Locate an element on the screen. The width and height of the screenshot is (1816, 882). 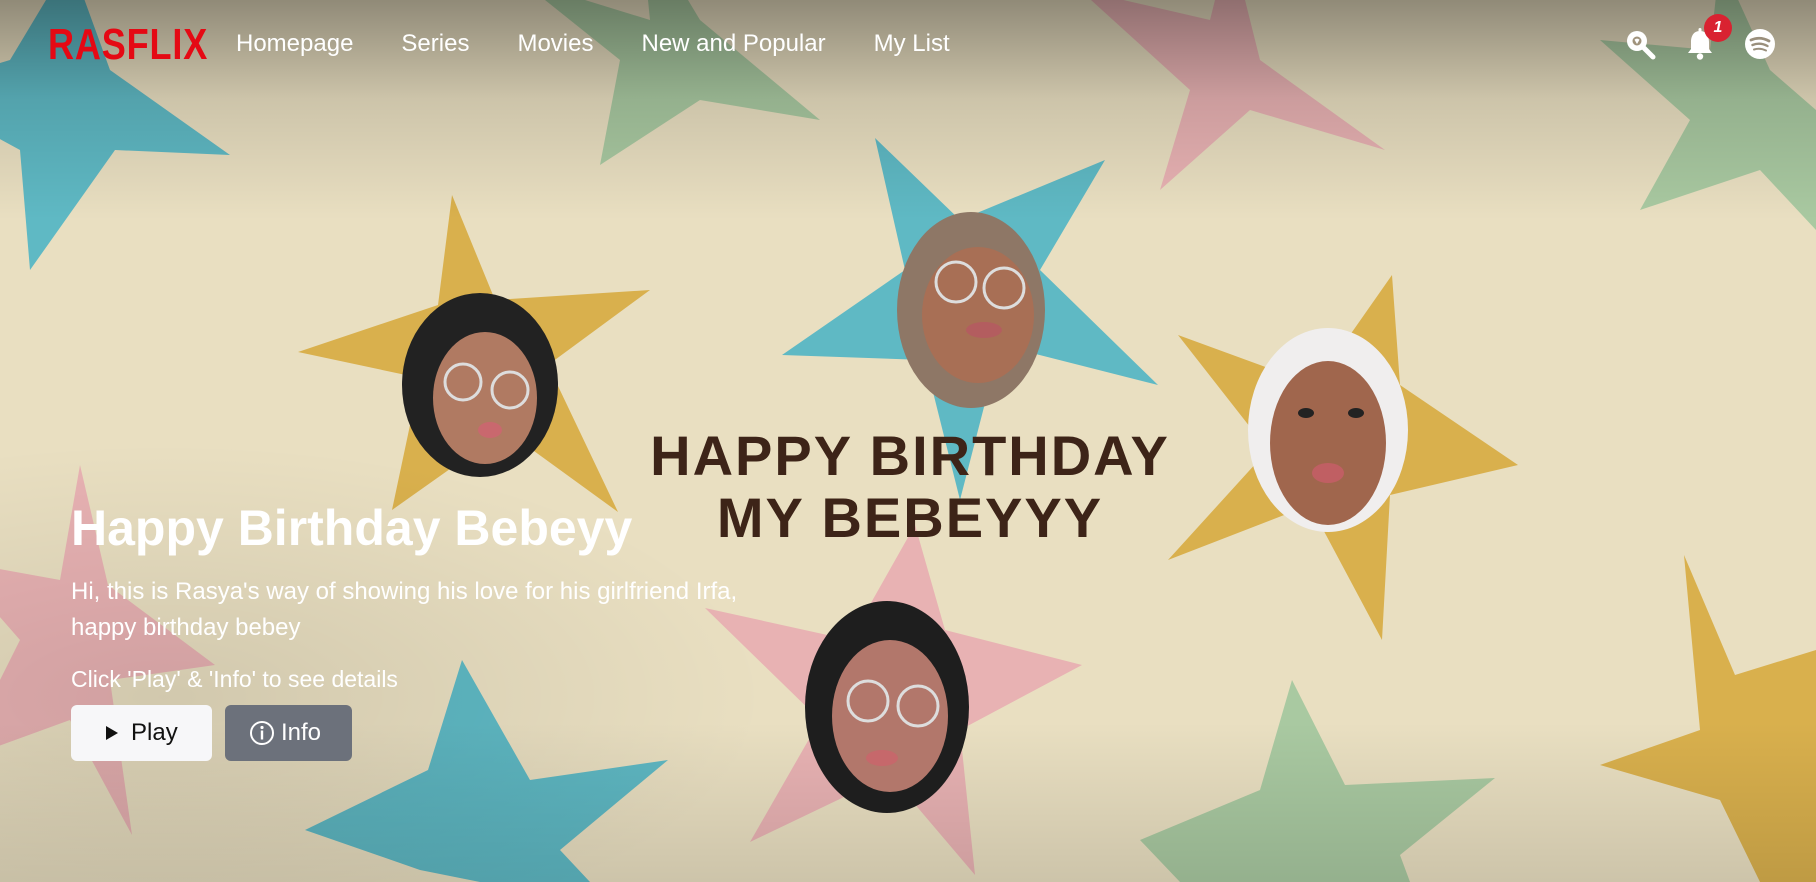
play-label: Play is located at coordinates (154, 732).